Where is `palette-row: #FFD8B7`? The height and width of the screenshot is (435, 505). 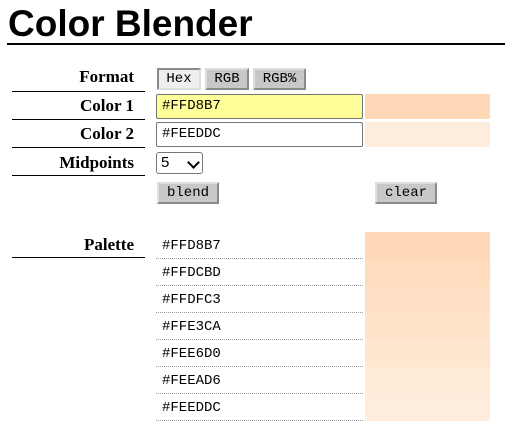
palette-row: #FFD8B7 is located at coordinates (323, 245).